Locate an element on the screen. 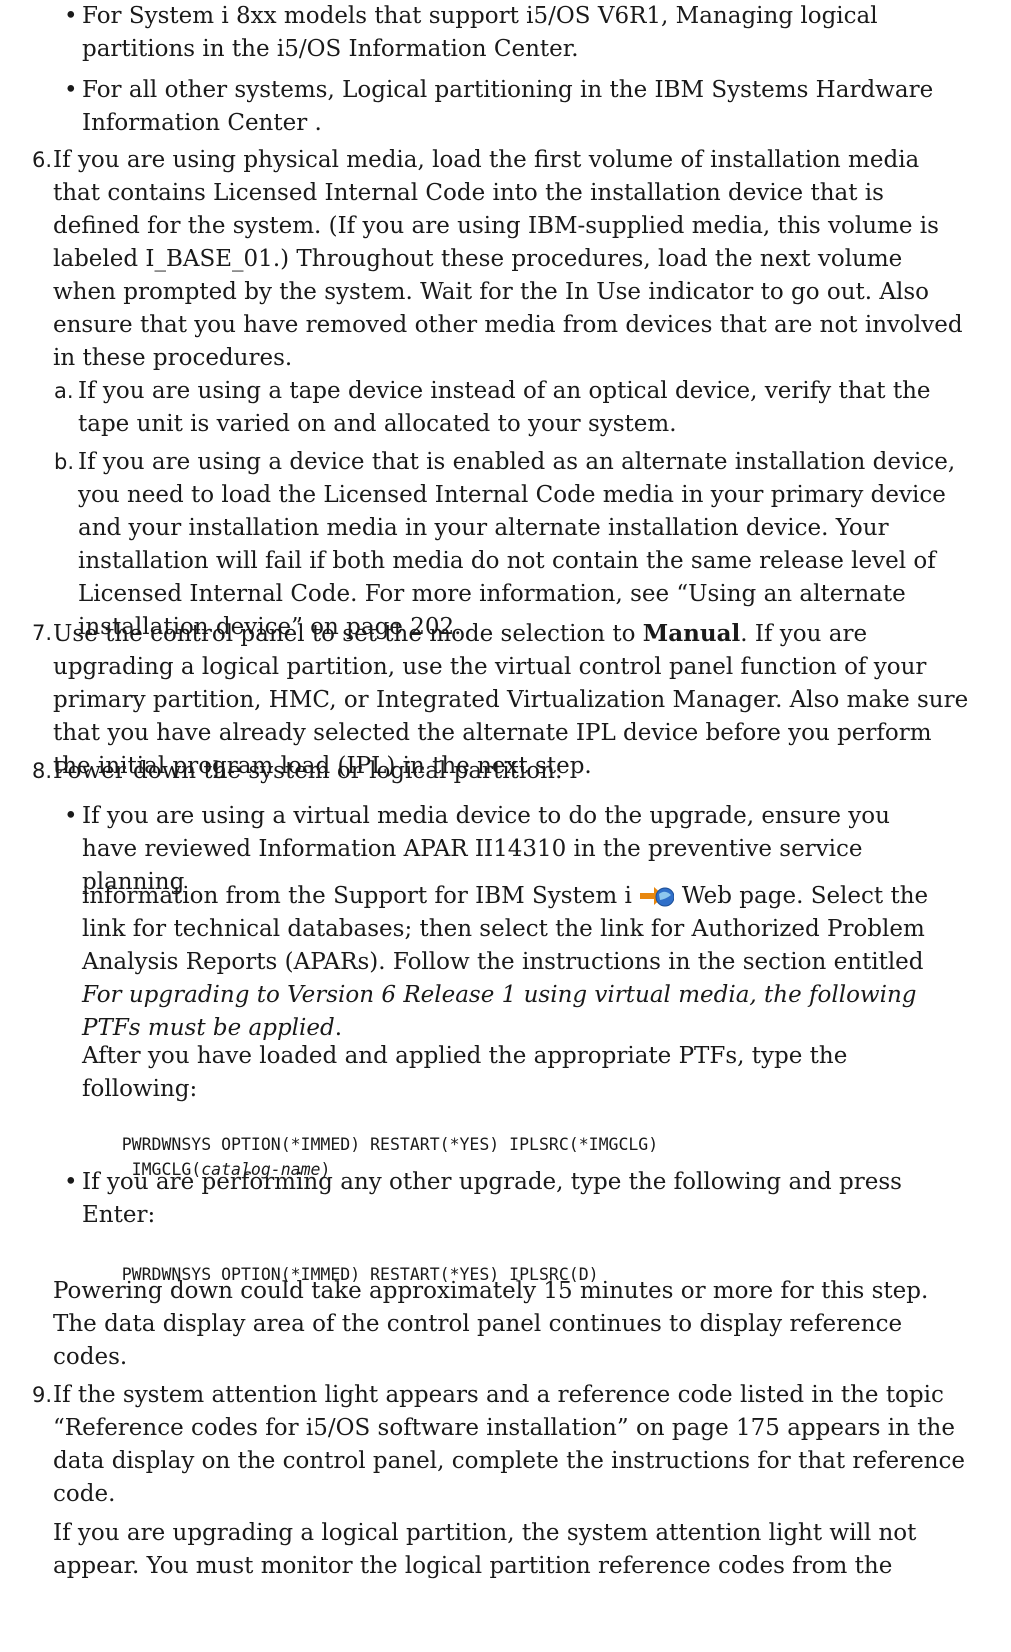 The image size is (1011, 1652). mode-manual: Manual is located at coordinates (691, 633).